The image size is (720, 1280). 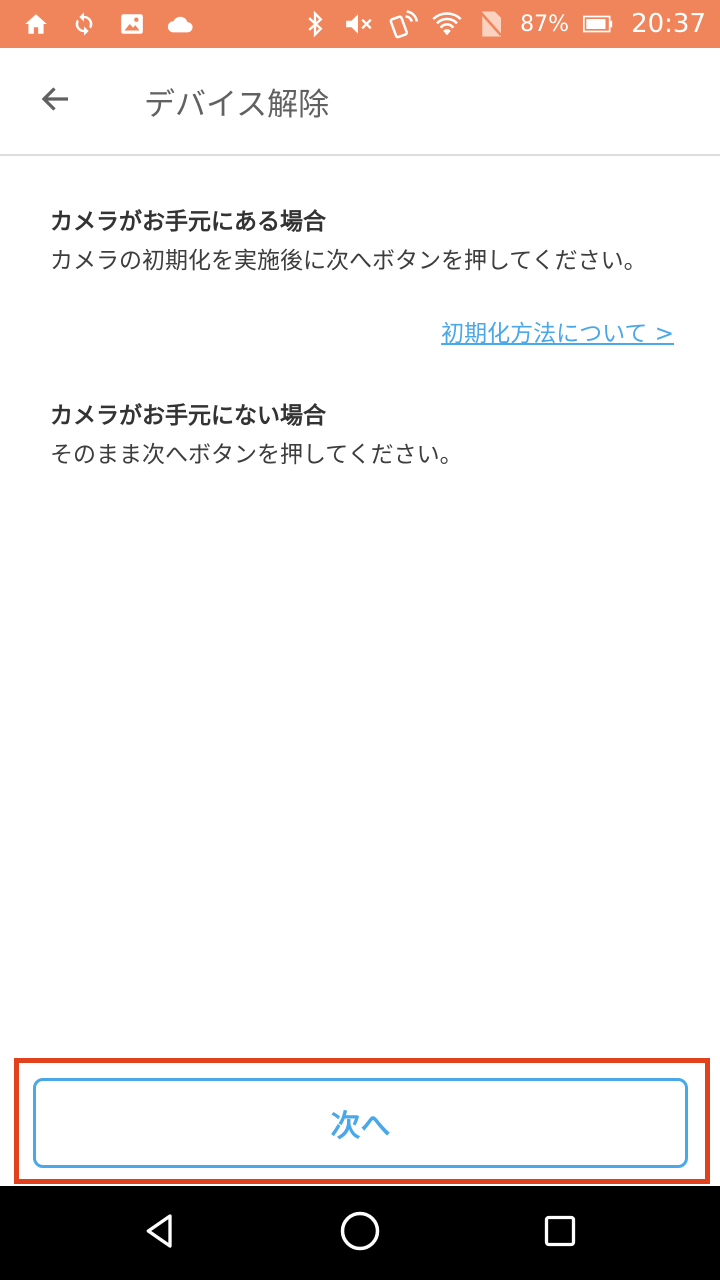 I want to click on bluetooth-icon, so click(x=315, y=24).